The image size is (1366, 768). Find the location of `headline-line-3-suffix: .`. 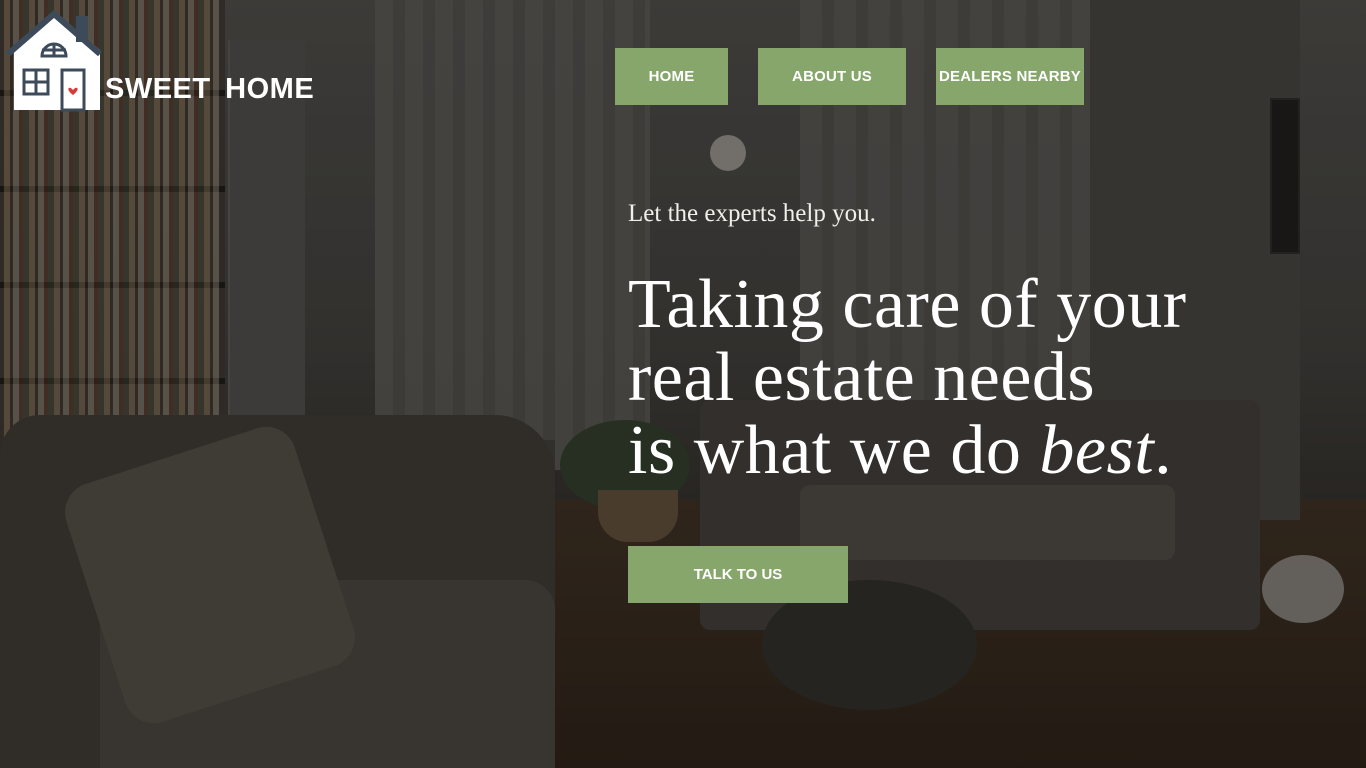

headline-line-3-suffix: . is located at coordinates (1163, 450).